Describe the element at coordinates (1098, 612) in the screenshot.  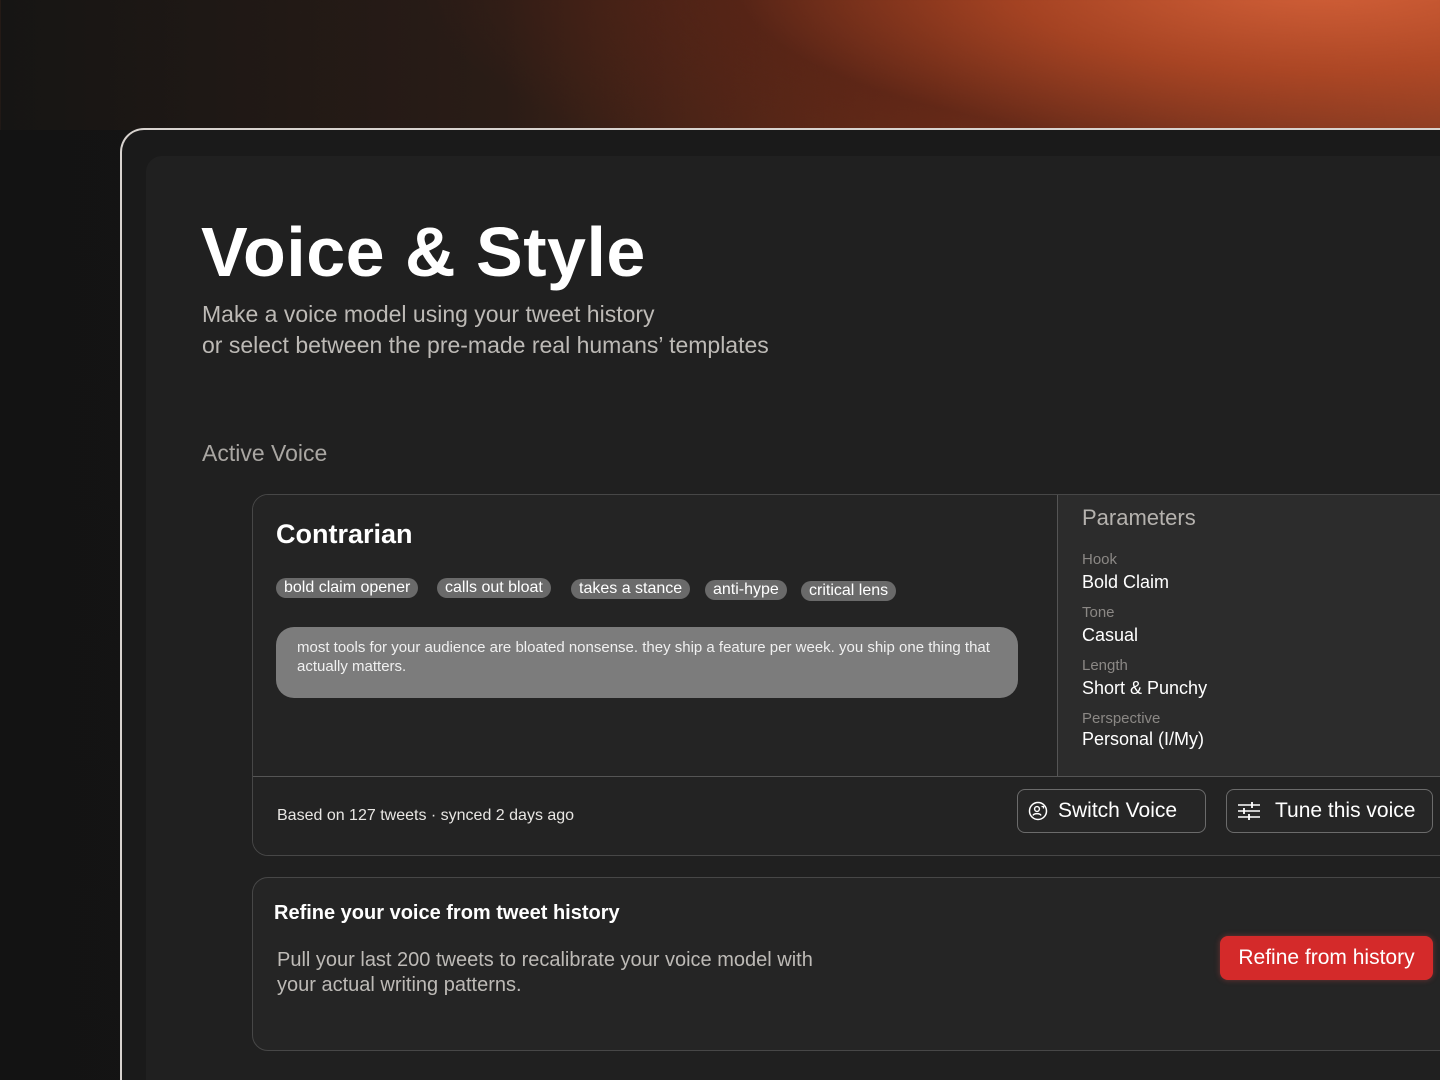
I see `param-label-tone: Tone` at that location.